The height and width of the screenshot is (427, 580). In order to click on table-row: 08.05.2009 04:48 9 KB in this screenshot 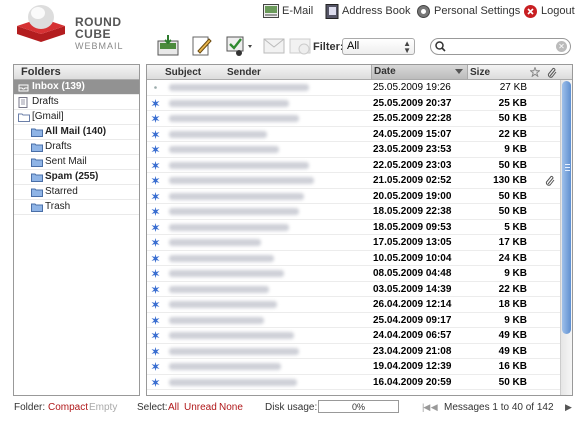, I will do `click(359, 274)`.